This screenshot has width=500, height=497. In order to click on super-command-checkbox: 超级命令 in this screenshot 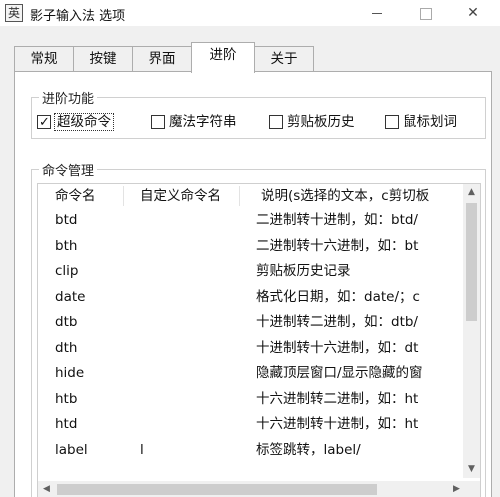, I will do `click(75, 122)`.